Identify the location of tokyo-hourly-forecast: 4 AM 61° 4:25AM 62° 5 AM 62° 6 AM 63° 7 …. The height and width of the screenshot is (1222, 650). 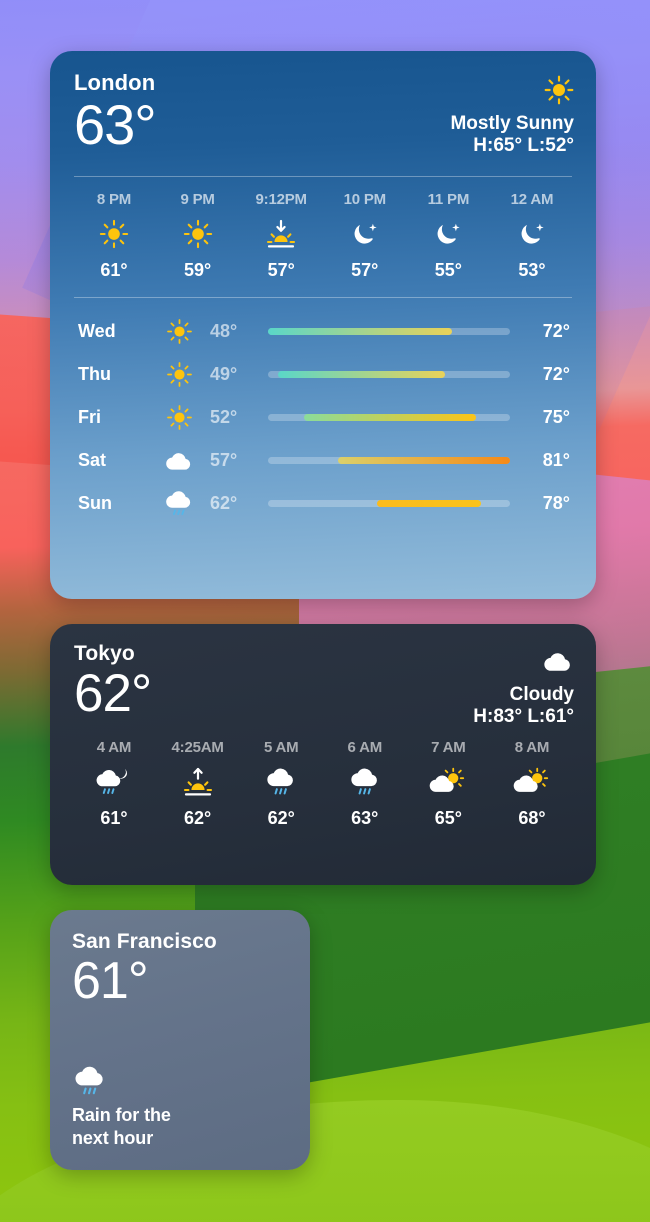
(323, 779).